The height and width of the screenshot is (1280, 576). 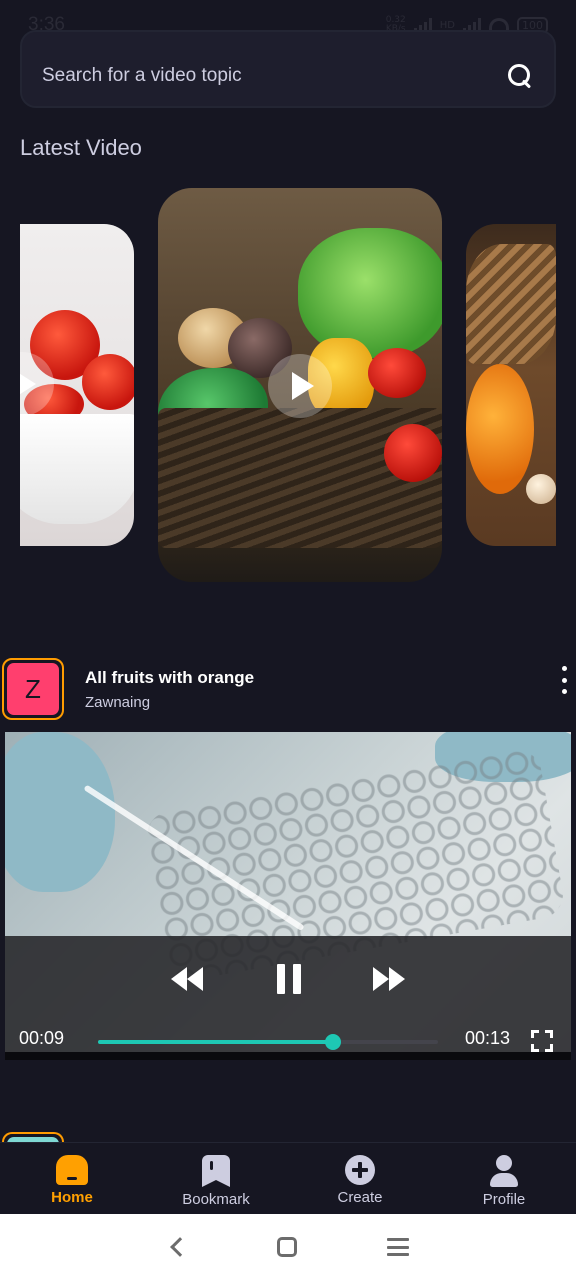 I want to click on thumbnail-garlic, so click(x=541, y=489).